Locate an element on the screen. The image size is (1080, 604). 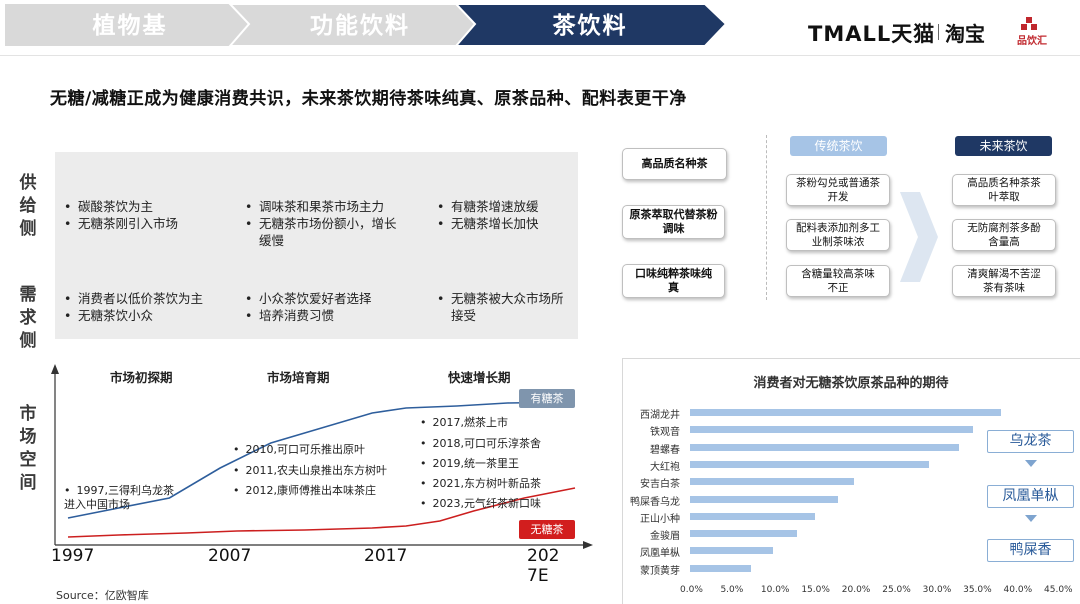
x-tick-label: 15.0% is located at coordinates (815, 590).